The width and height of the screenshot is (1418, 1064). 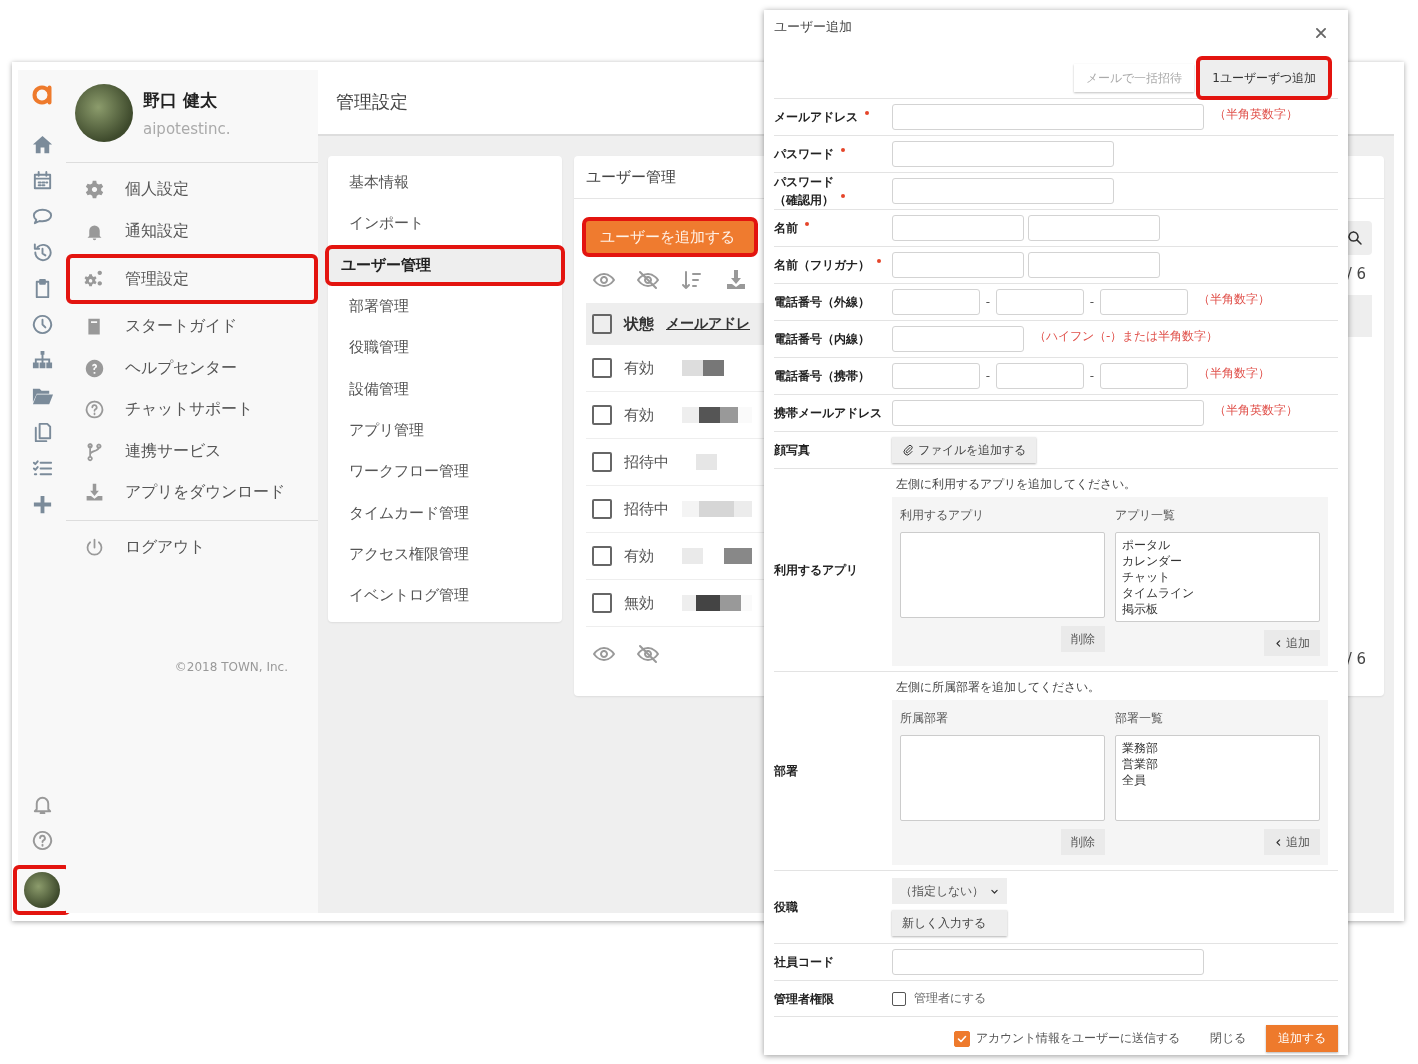 What do you see at coordinates (1217, 593) in the screenshot?
I see `list-item: タイムライン` at bounding box center [1217, 593].